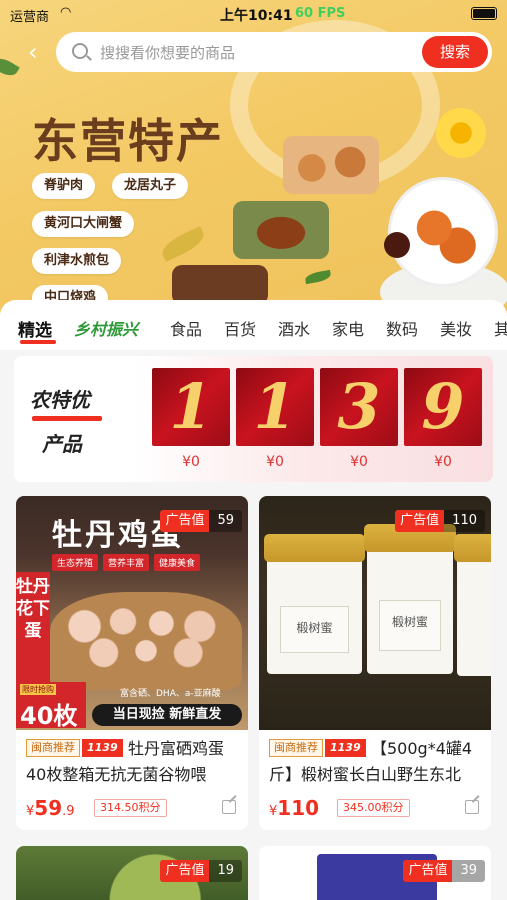 The width and height of the screenshot is (507, 900). I want to click on category-tabs: 精选 乡村振兴 食品 百货 酒水 家电 数码 美妆 其, so click(253, 325).